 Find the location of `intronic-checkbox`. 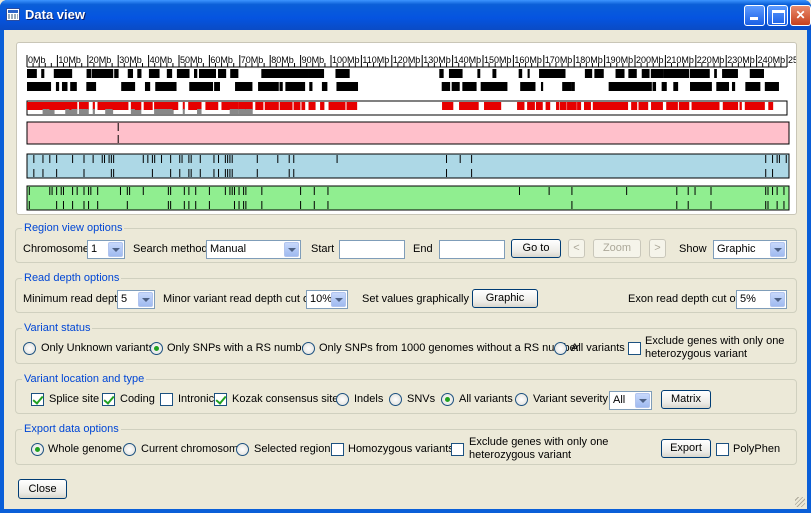

intronic-checkbox is located at coordinates (166, 399).